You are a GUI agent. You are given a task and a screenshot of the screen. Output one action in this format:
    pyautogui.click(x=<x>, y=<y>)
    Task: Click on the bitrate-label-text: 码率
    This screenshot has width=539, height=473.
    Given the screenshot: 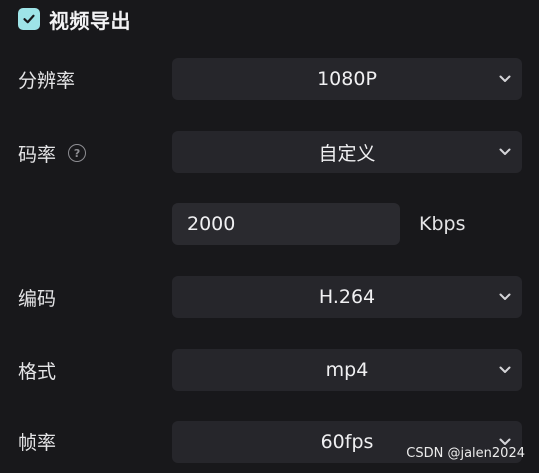 What is the action you would take?
    pyautogui.click(x=37, y=154)
    